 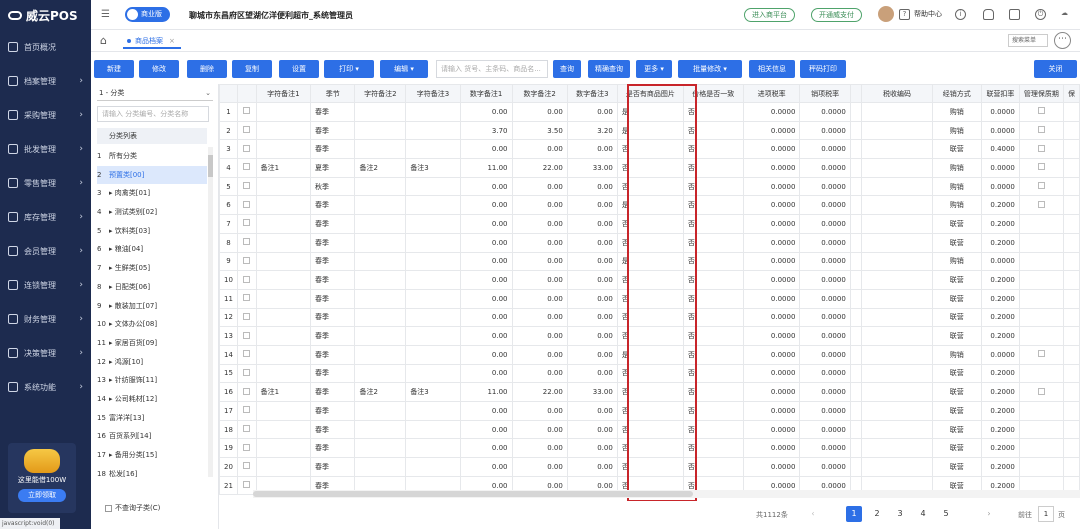 I want to click on table-row: 9 春季 0.00 0.00 0.00 是否 0.0000 0.0000 购销 0.0000, so click(x=649, y=261).